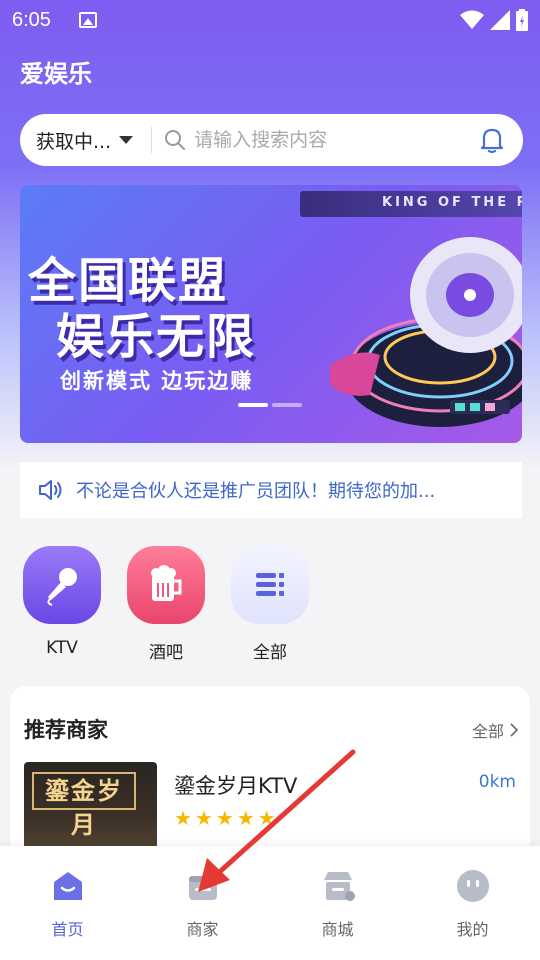  What do you see at coordinates (84, 805) in the screenshot?
I see `merchant-sign: 鎏金岁月` at bounding box center [84, 805].